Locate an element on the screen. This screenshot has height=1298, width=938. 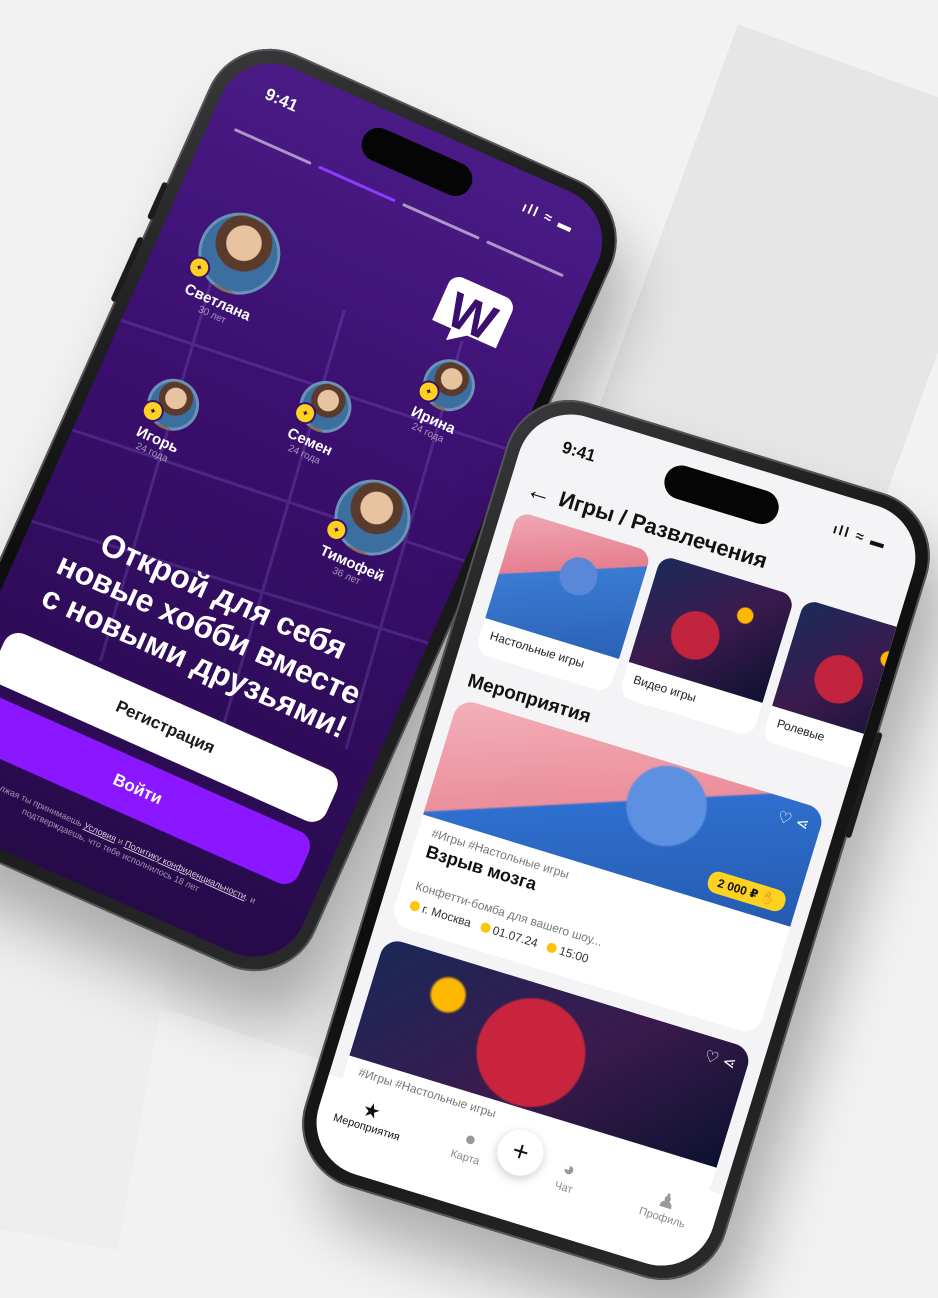
back-arrow-icon: ← is located at coordinates (539, 491).